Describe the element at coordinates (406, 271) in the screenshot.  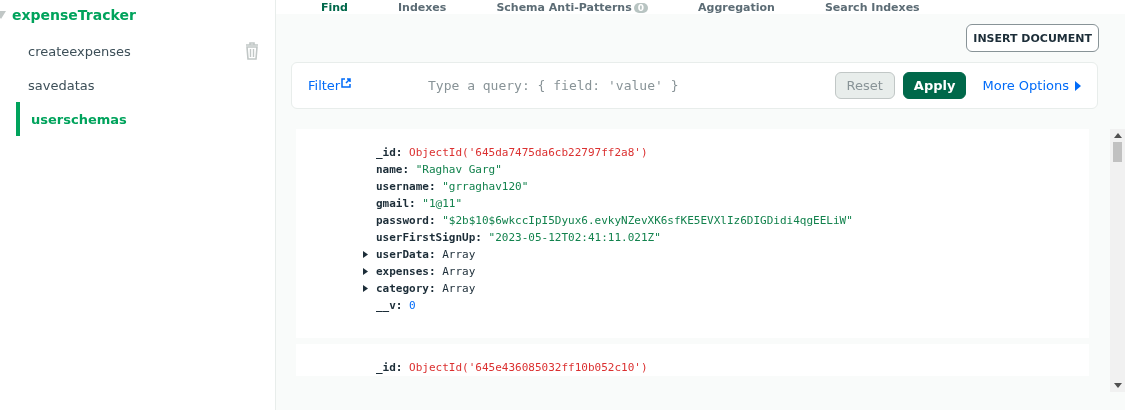
I see `field-key: expenses:` at that location.